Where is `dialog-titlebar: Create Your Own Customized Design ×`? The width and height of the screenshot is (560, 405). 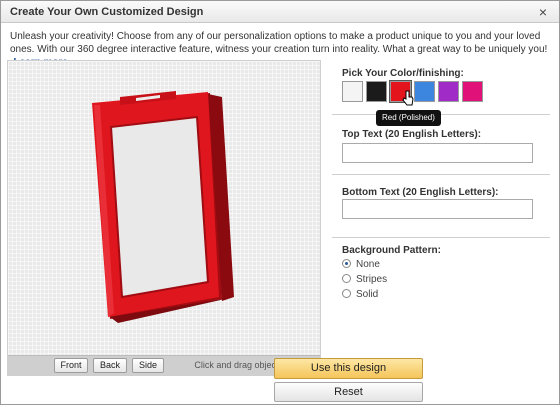
dialog-titlebar: Create Your Own Customized Design × is located at coordinates (280, 12).